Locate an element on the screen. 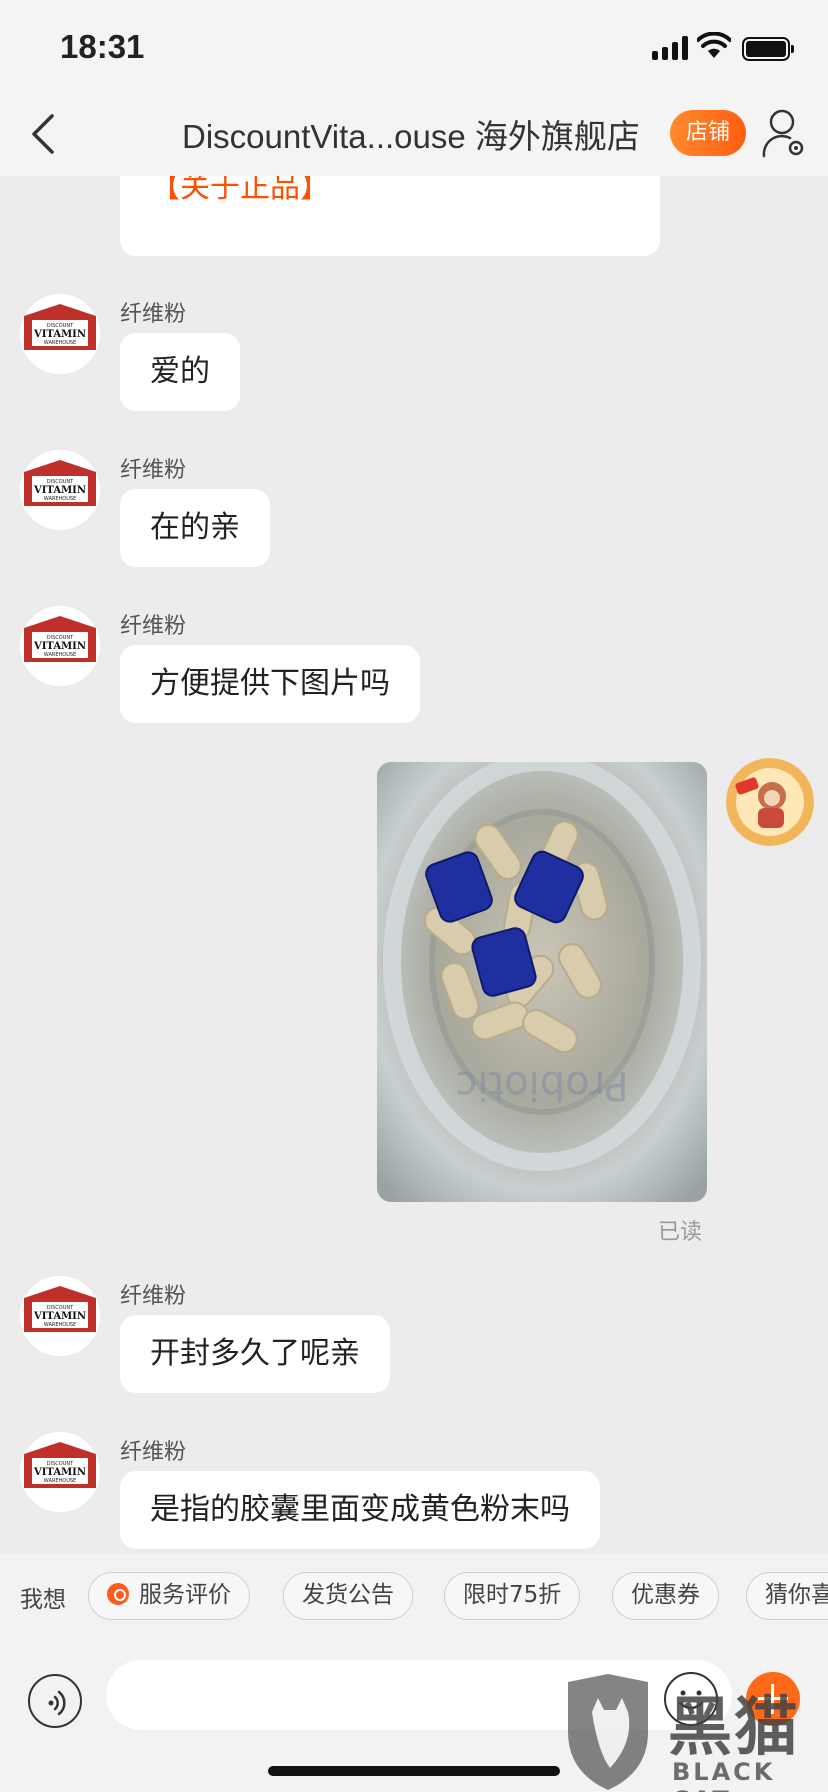 The height and width of the screenshot is (1792, 828). voice-icon is located at coordinates (57, 1703).